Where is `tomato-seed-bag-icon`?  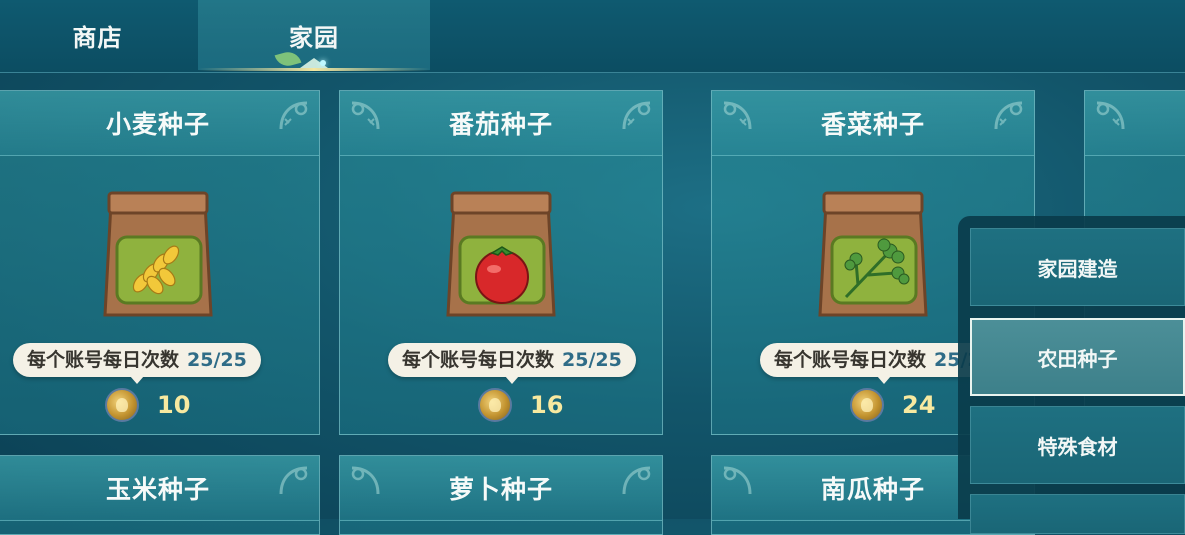 tomato-seed-bag-icon is located at coordinates (501, 254).